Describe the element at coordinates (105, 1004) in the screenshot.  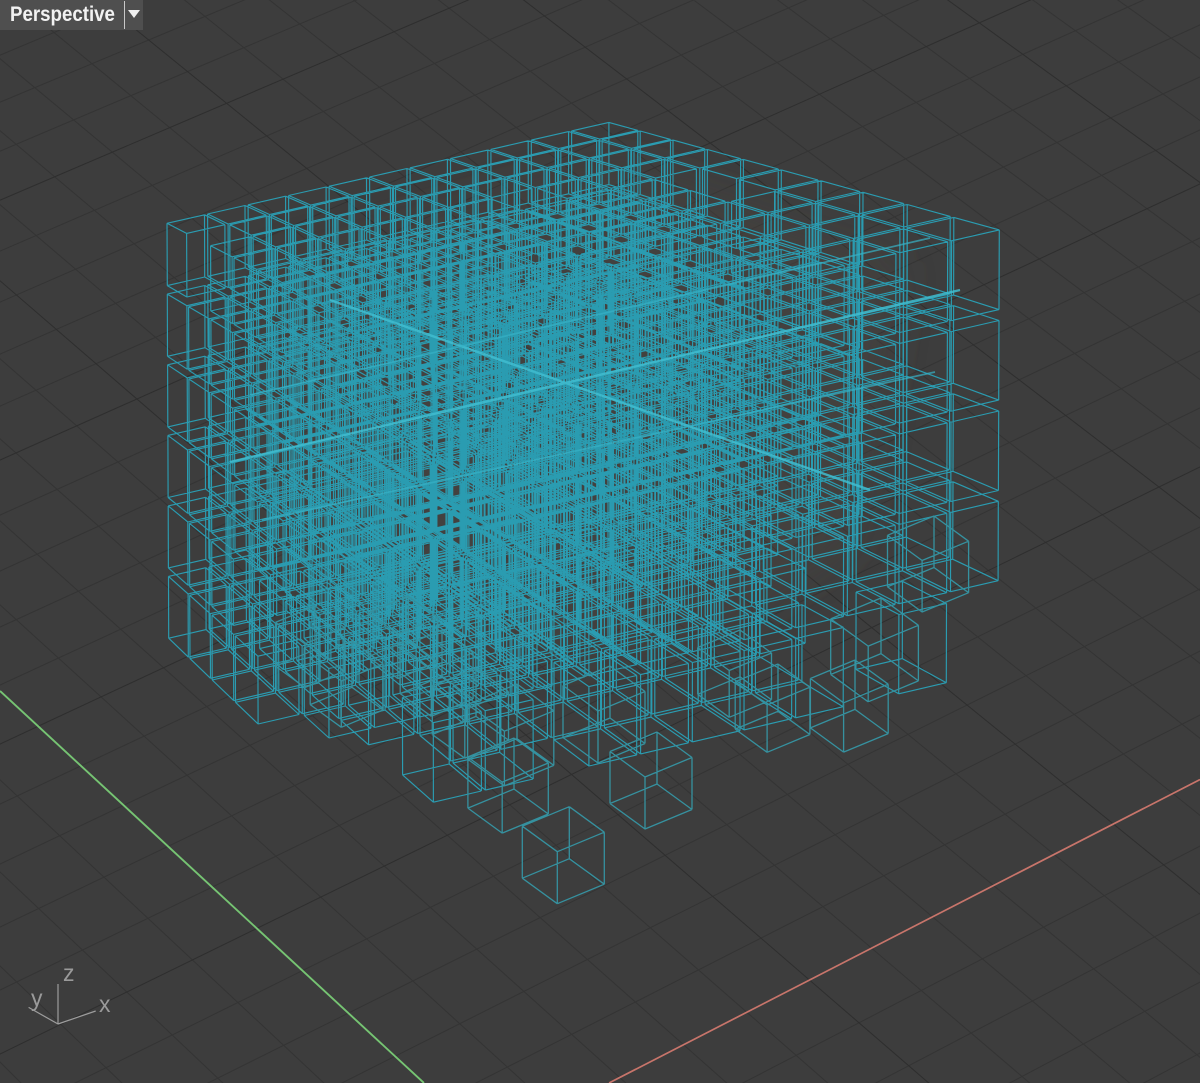
I see `svg-text: x` at that location.